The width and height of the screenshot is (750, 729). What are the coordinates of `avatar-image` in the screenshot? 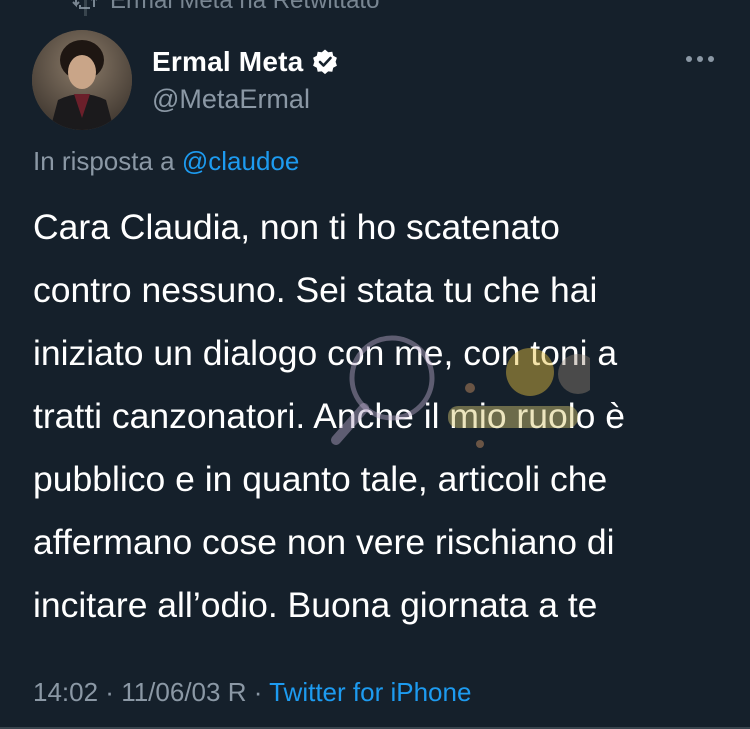 It's located at (82, 80).